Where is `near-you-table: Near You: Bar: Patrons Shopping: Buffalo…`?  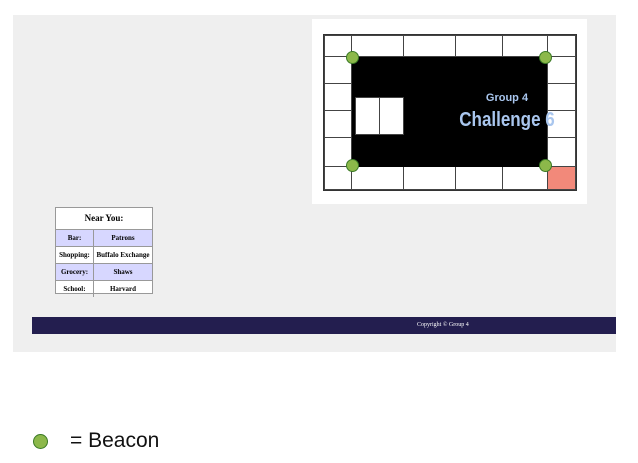
near-you-table: Near You: Bar: Patrons Shopping: Buffalo… is located at coordinates (104, 252).